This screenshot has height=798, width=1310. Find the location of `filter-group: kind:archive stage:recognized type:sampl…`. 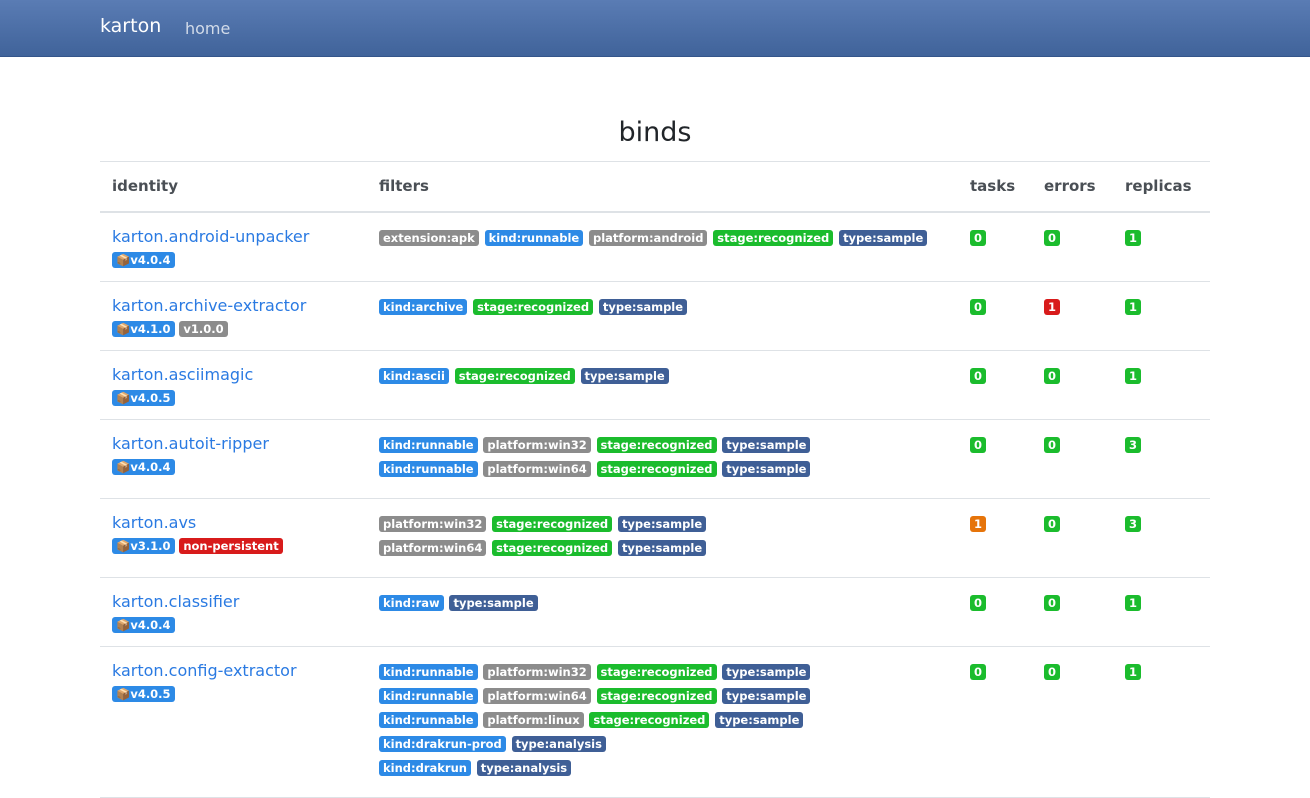

filter-group: kind:archive stage:recognized type:sampl… is located at coordinates (662, 306).